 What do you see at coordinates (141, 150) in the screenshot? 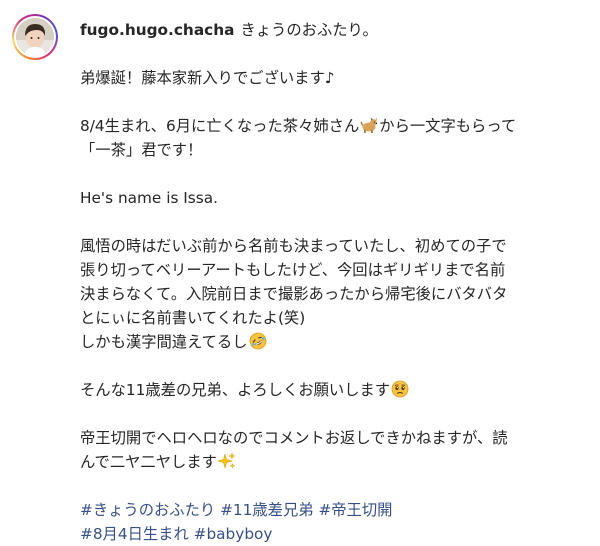
I see `caption-born-name: 「一茶」君です！` at bounding box center [141, 150].